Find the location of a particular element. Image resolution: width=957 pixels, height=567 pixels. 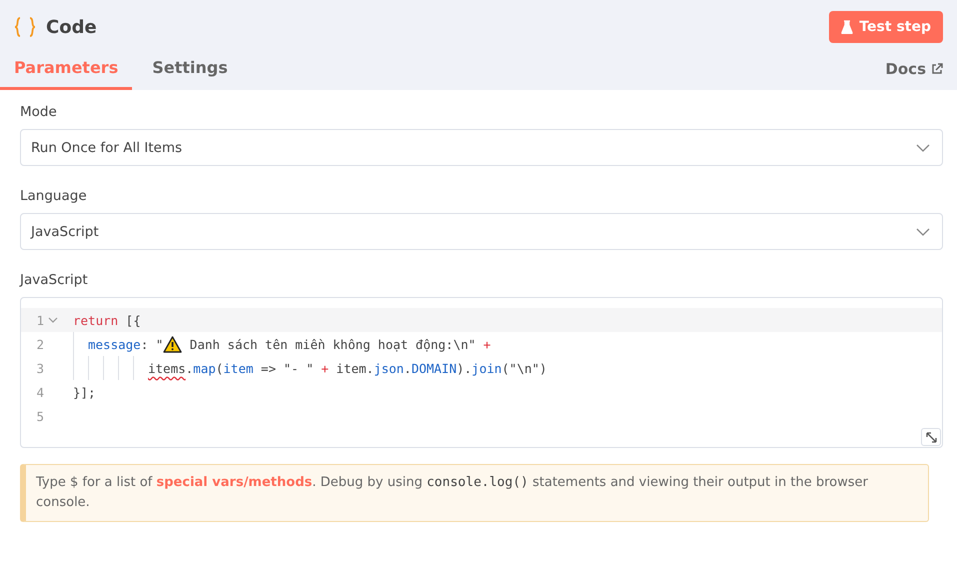

docs-link: Docs is located at coordinates (914, 75).